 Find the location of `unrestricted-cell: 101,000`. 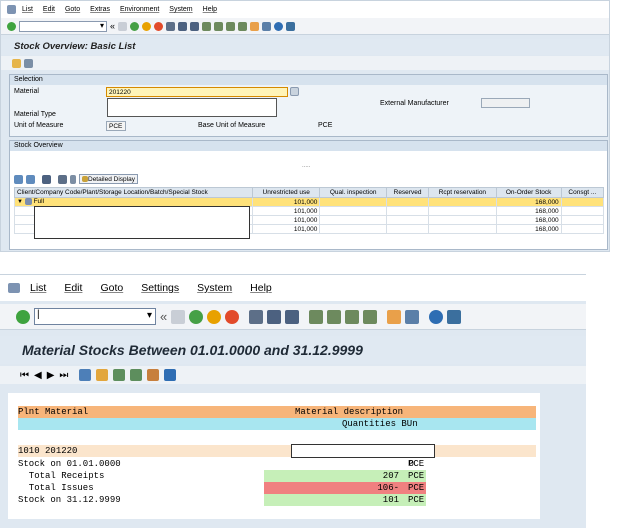

unrestricted-cell: 101,000 is located at coordinates (286, 202).